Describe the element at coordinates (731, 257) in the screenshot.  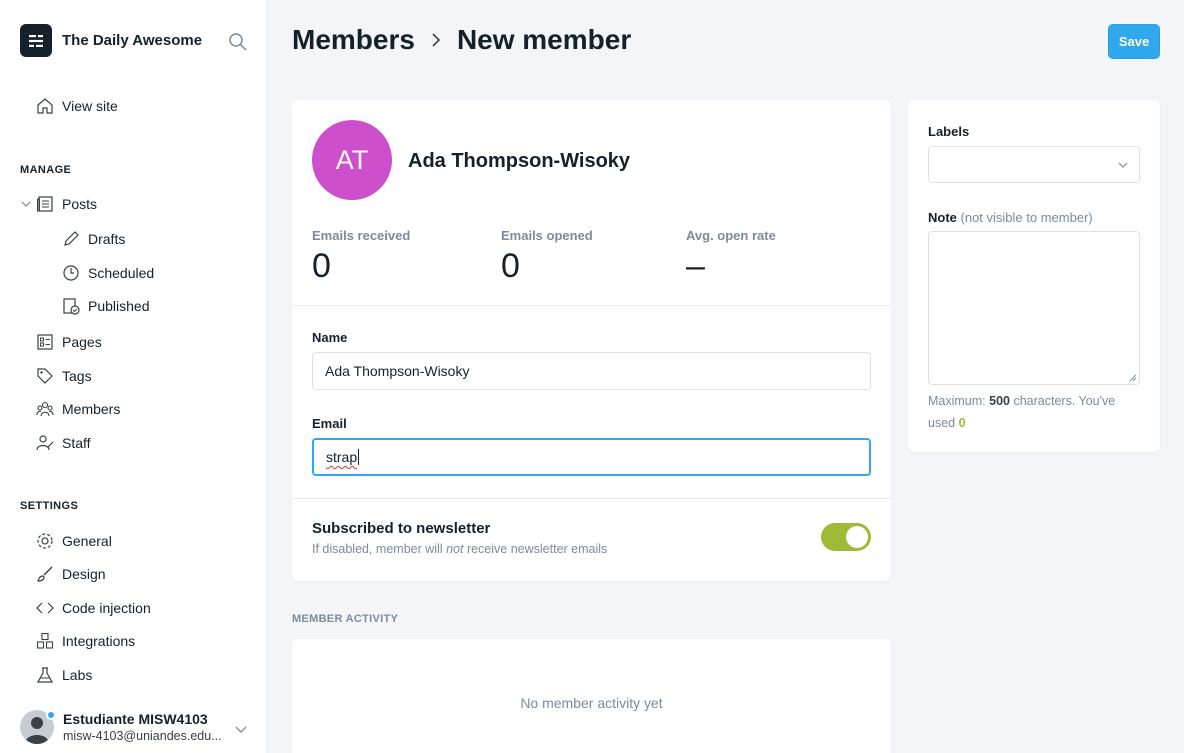
I see `stat-avg-open-rate: Avg. open rate –` at that location.